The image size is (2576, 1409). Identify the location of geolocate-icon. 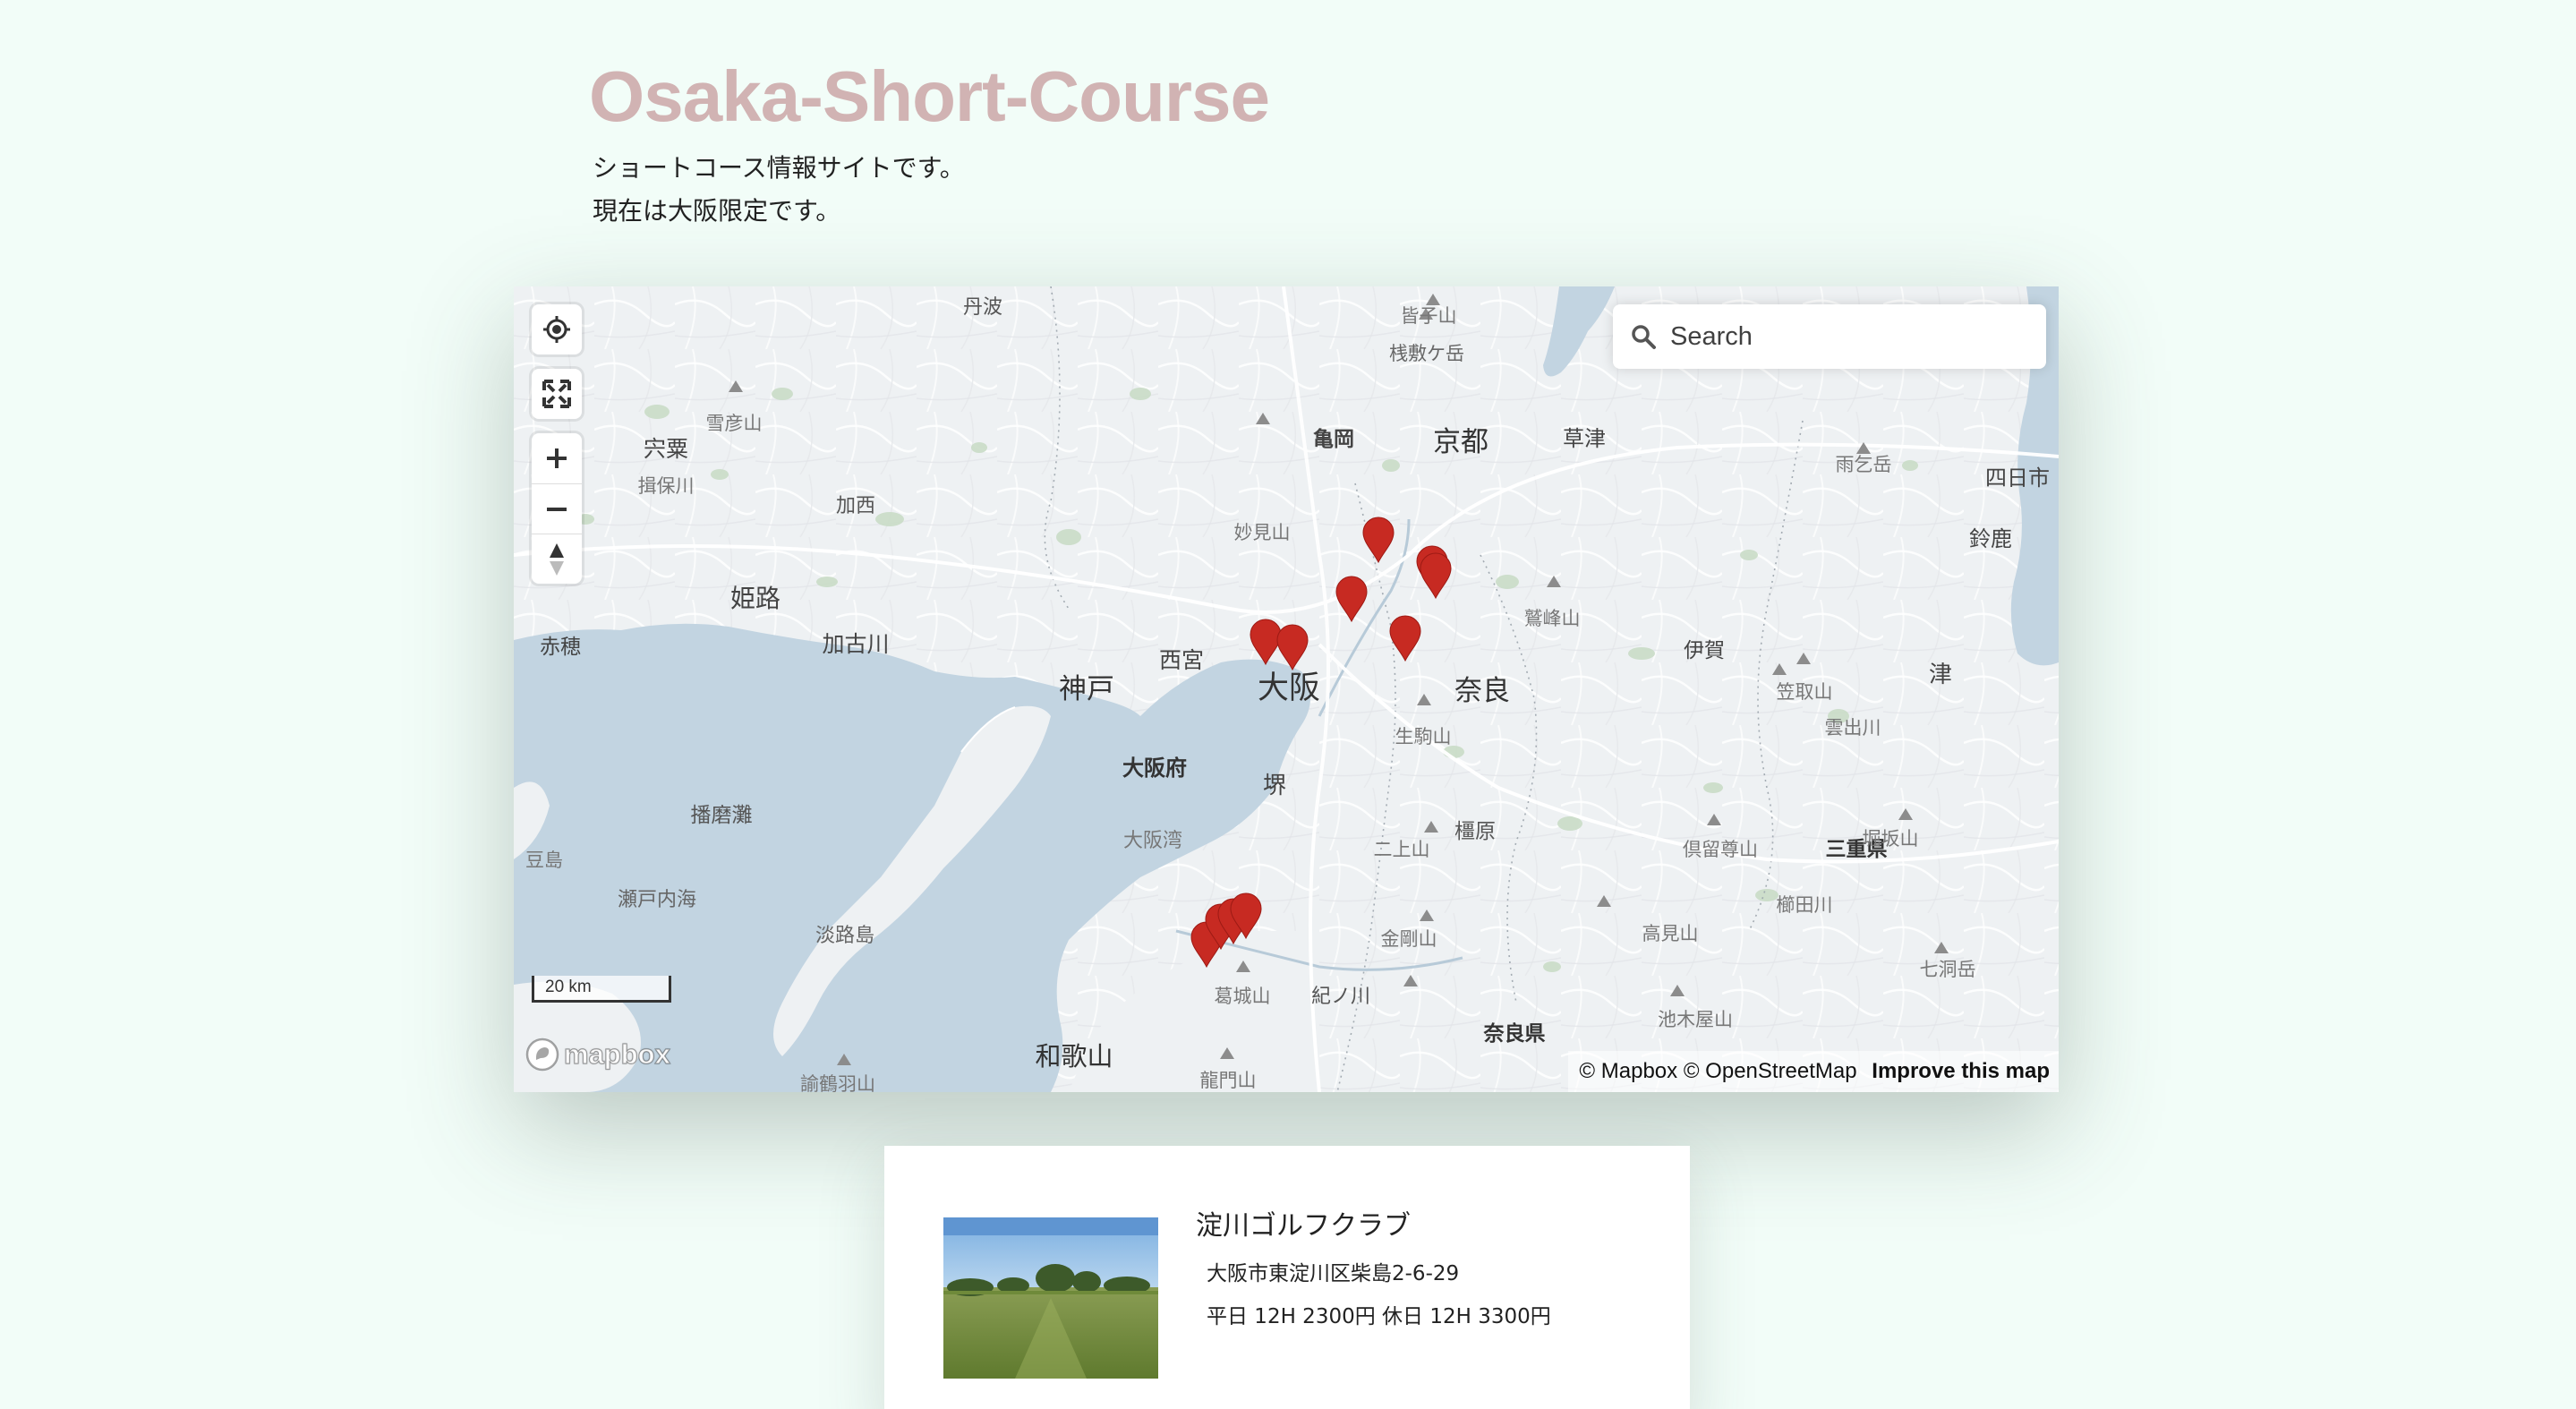
(556, 330).